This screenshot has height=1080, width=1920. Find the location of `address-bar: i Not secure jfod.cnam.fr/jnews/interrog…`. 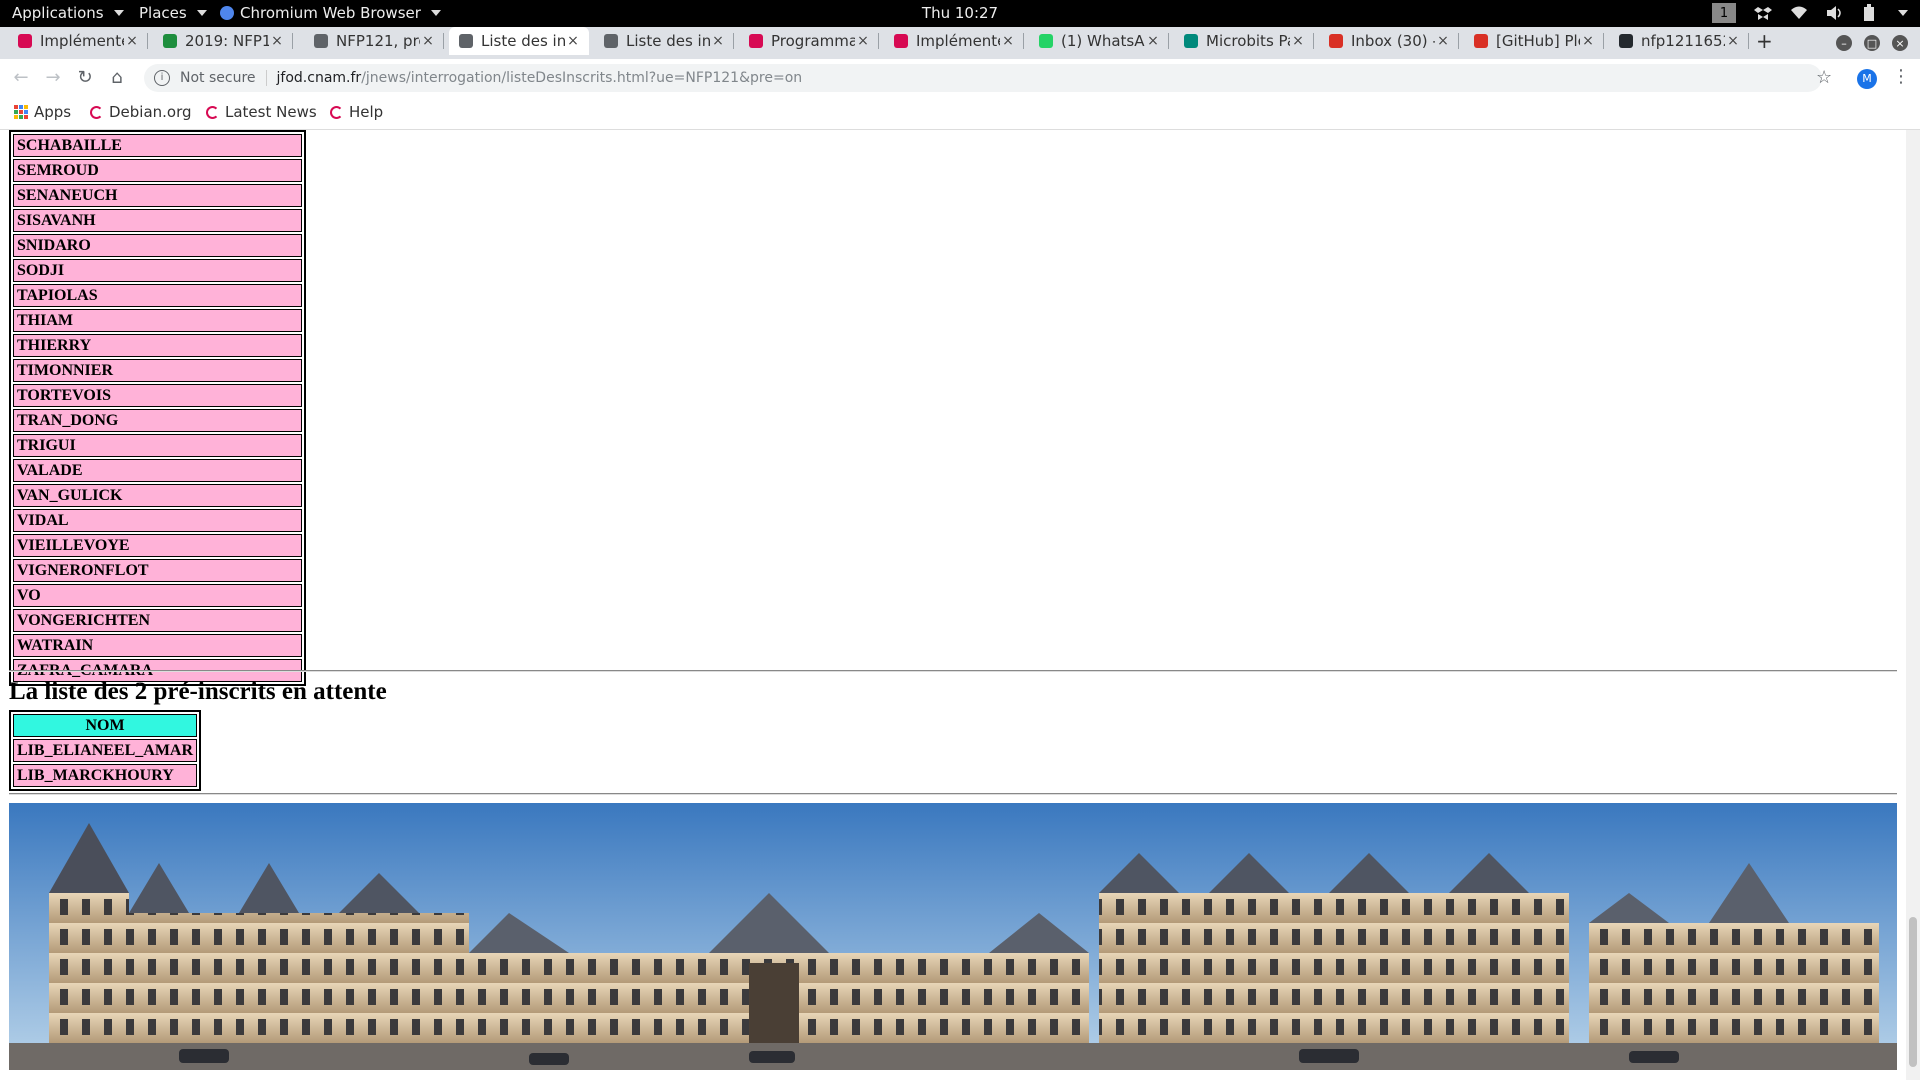

address-bar: i Not secure jfod.cnam.fr/jnews/interrog… is located at coordinates (983, 78).